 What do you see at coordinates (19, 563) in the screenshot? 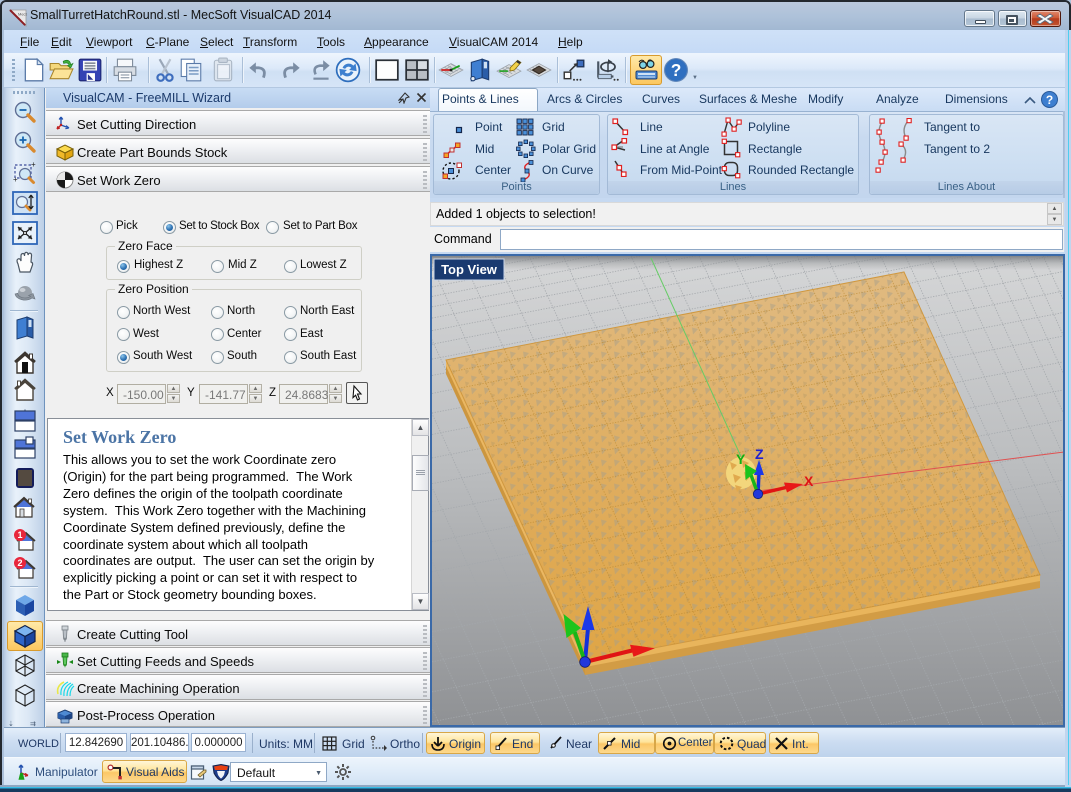
I see `svg-text: 2` at bounding box center [19, 563].